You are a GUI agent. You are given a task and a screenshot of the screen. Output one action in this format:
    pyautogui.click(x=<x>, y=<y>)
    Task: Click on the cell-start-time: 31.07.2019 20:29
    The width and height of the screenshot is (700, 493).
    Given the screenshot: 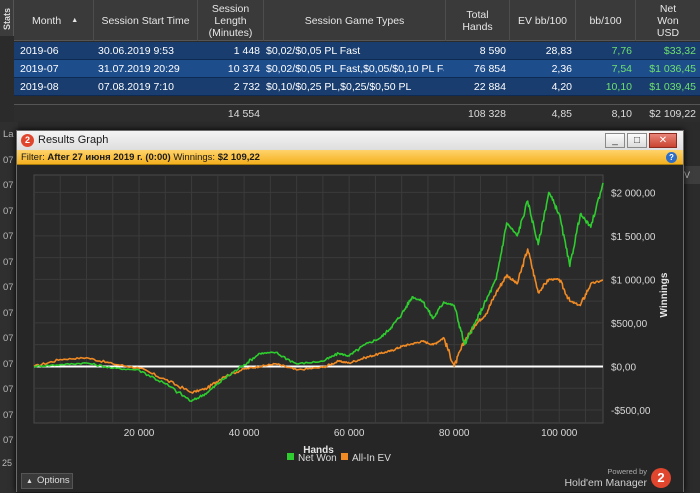 What is the action you would take?
    pyautogui.click(x=139, y=69)
    